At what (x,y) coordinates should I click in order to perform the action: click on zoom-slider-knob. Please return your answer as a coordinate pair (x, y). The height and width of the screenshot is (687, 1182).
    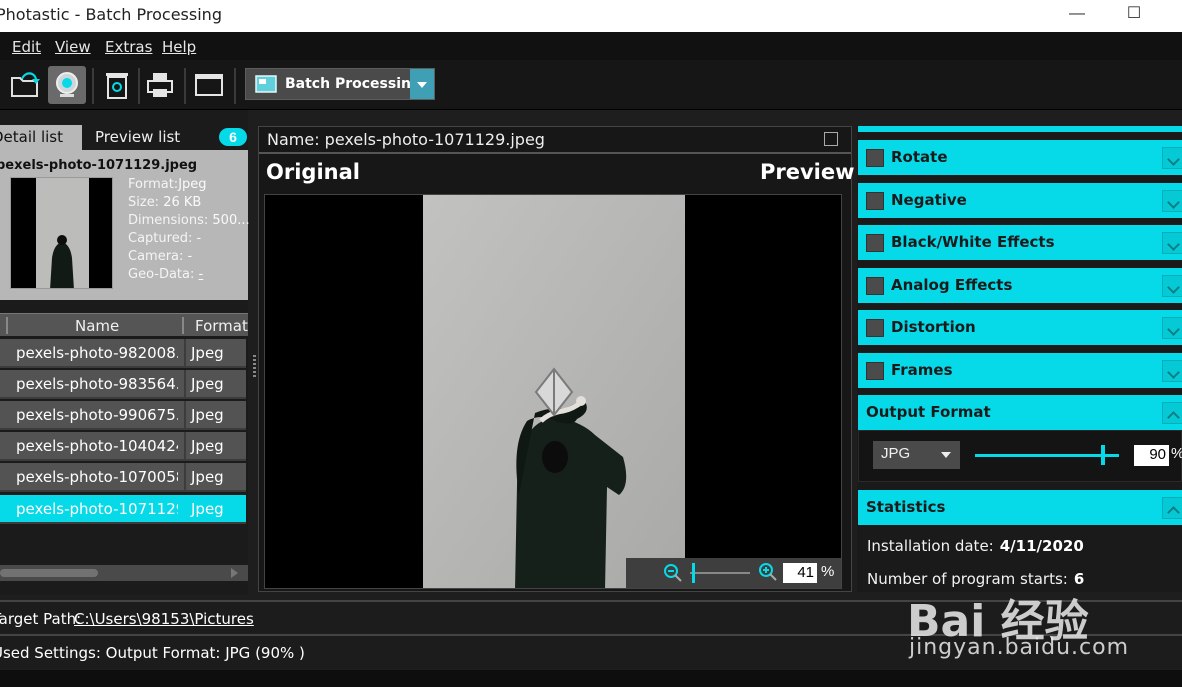
    Looking at the image, I should click on (693, 573).